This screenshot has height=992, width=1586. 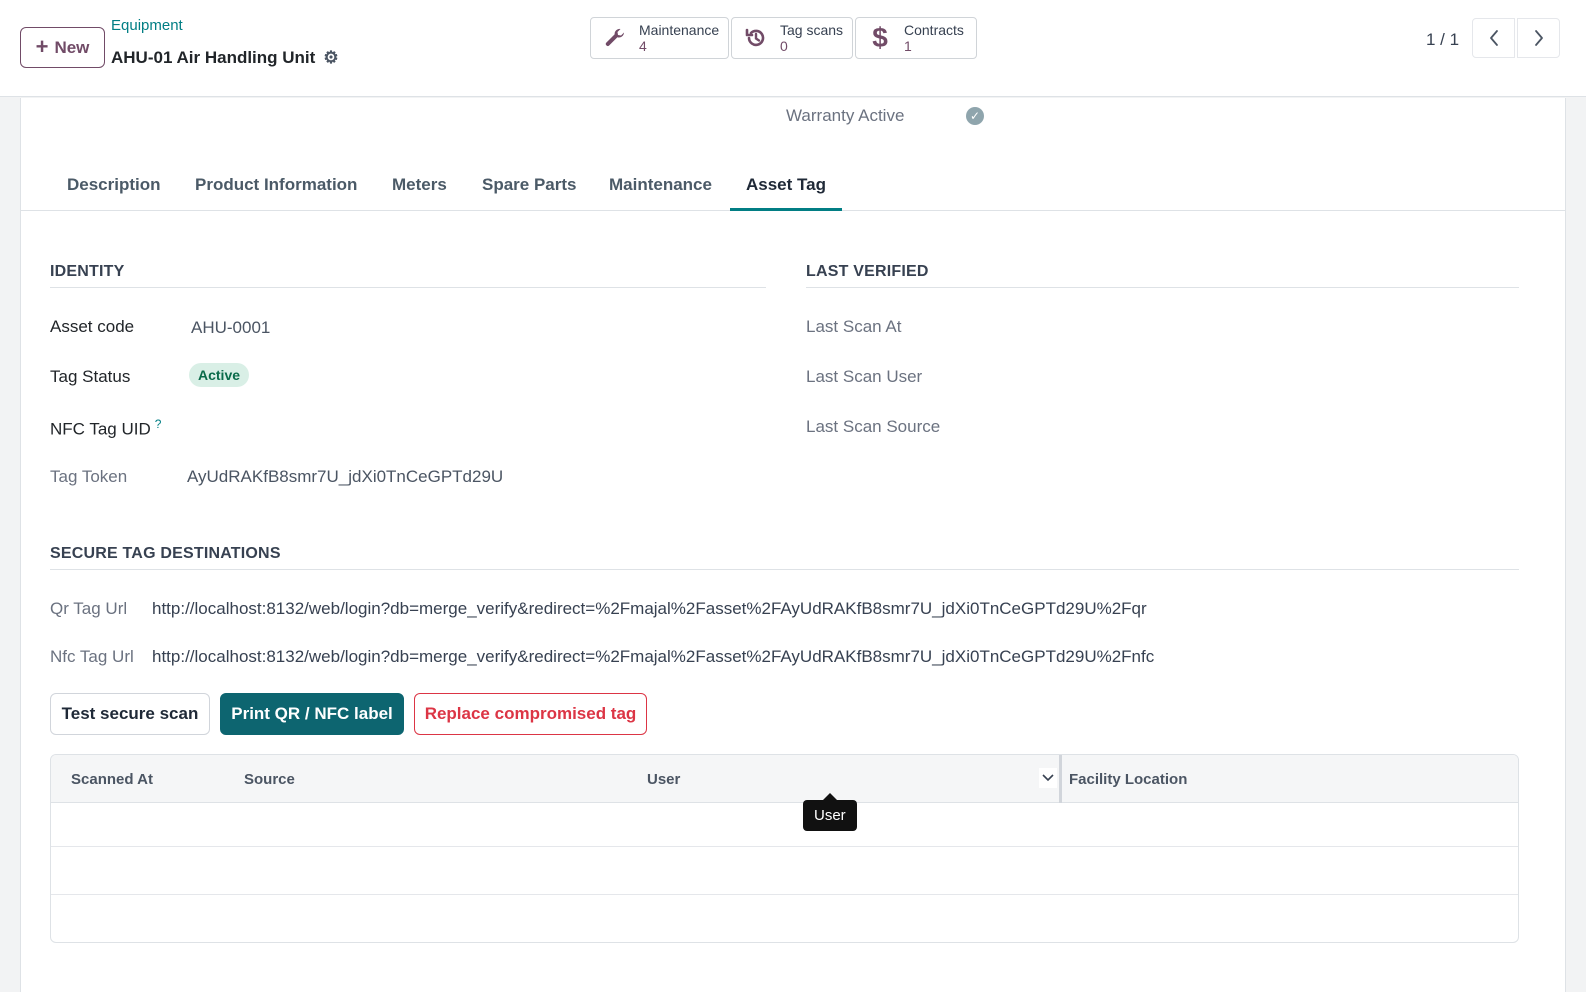 What do you see at coordinates (100, 429) in the screenshot?
I see `nfc-tag-uid-label-text: NFC Tag UID` at bounding box center [100, 429].